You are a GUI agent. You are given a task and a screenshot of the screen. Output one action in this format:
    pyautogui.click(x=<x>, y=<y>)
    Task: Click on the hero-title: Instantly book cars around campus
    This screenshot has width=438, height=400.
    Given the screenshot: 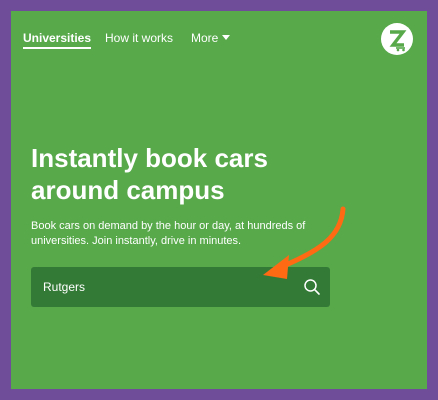 What is the action you would take?
    pyautogui.click(x=149, y=174)
    